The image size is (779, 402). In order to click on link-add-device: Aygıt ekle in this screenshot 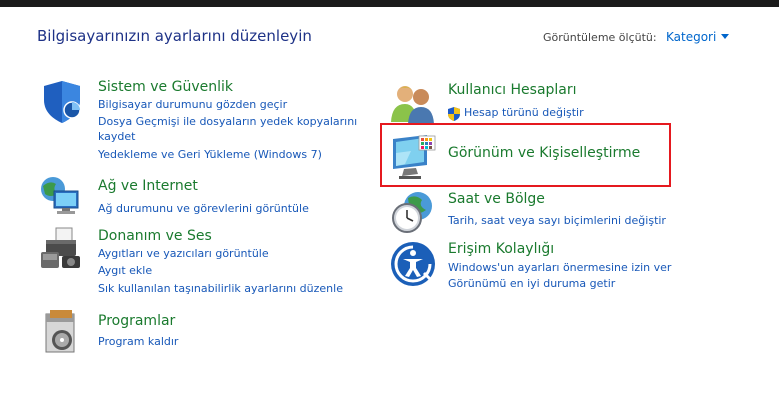, I will do `click(125, 271)`.